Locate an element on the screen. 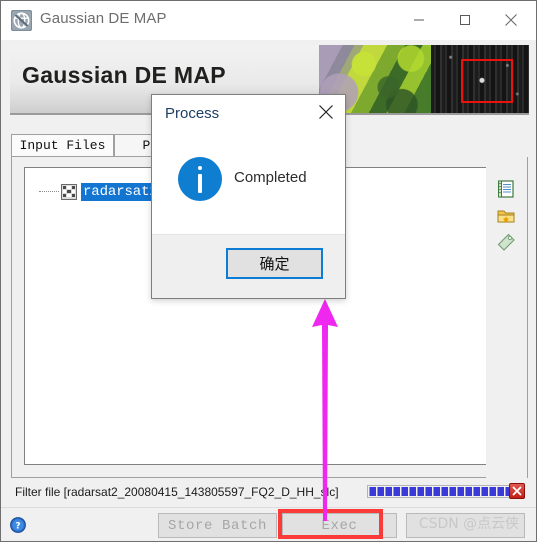  progress-bar is located at coordinates (439, 491).